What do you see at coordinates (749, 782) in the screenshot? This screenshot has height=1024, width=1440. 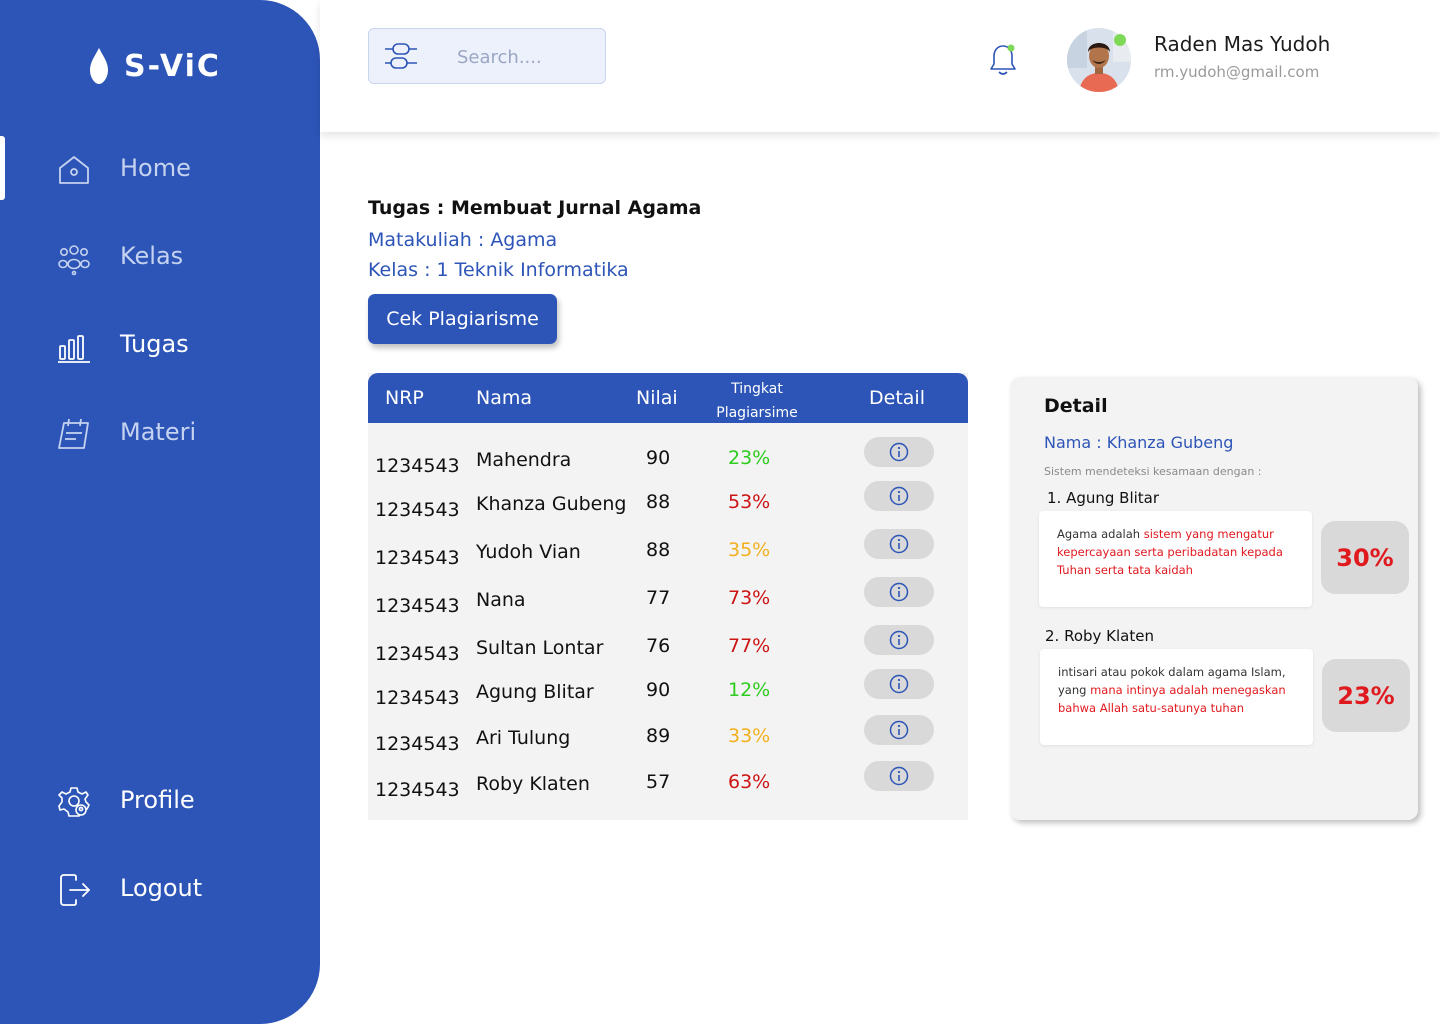 I see `cell-plagiarism: 63%` at bounding box center [749, 782].